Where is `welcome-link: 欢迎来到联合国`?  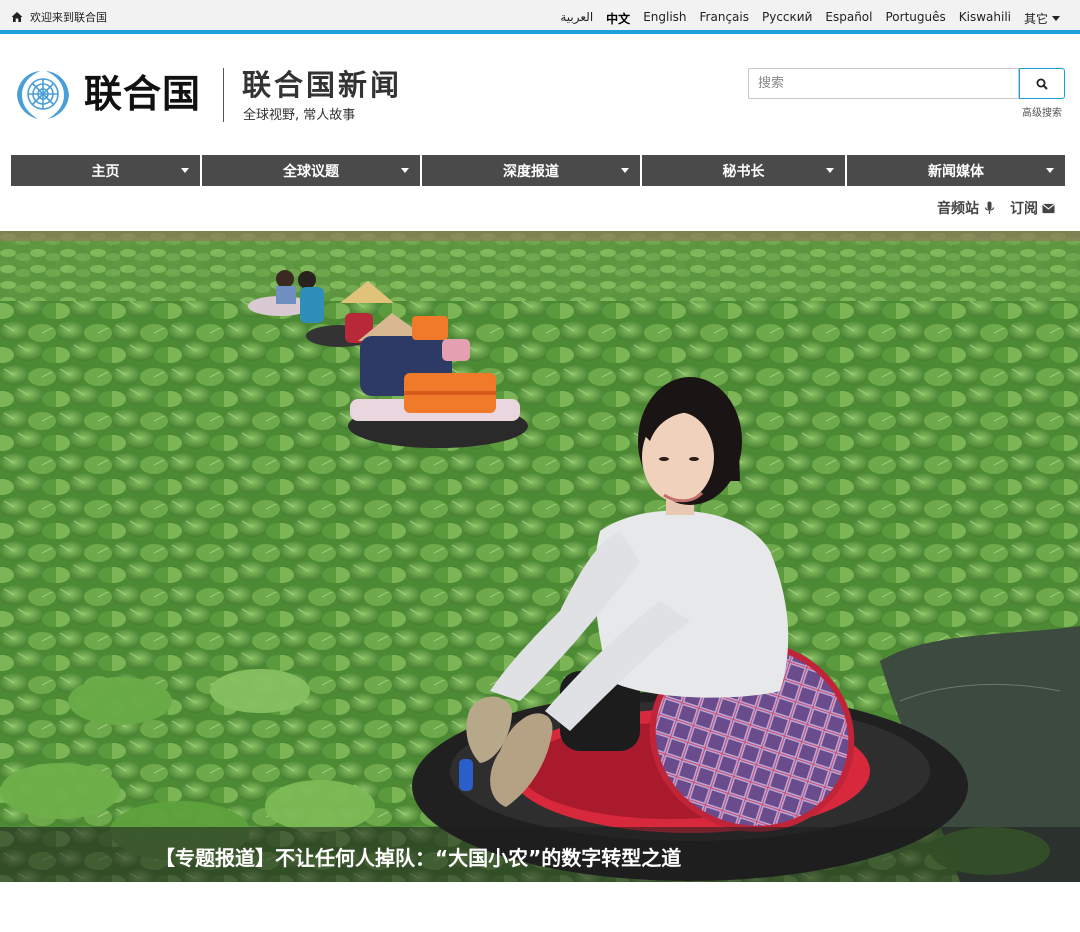 welcome-link: 欢迎来到联合国 is located at coordinates (59, 17).